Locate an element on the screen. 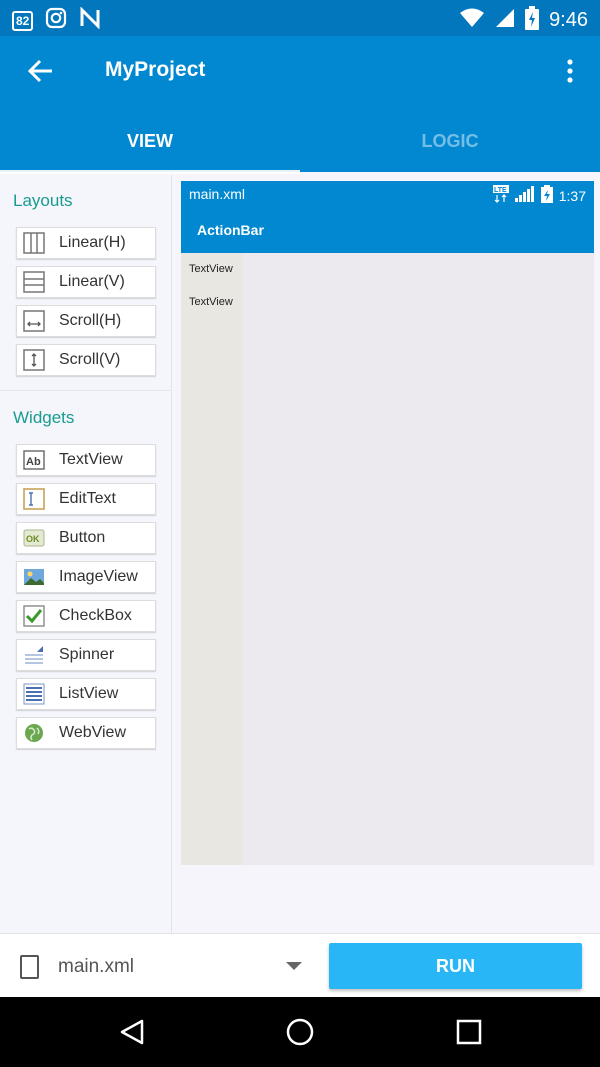 The width and height of the screenshot is (600, 1067). preview-actionbar: ActionBar is located at coordinates (387, 230).